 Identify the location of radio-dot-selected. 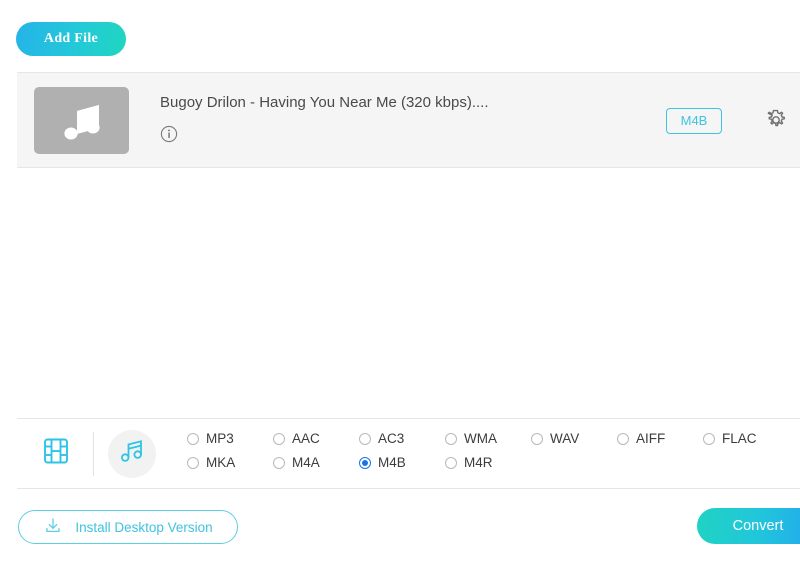
(365, 462).